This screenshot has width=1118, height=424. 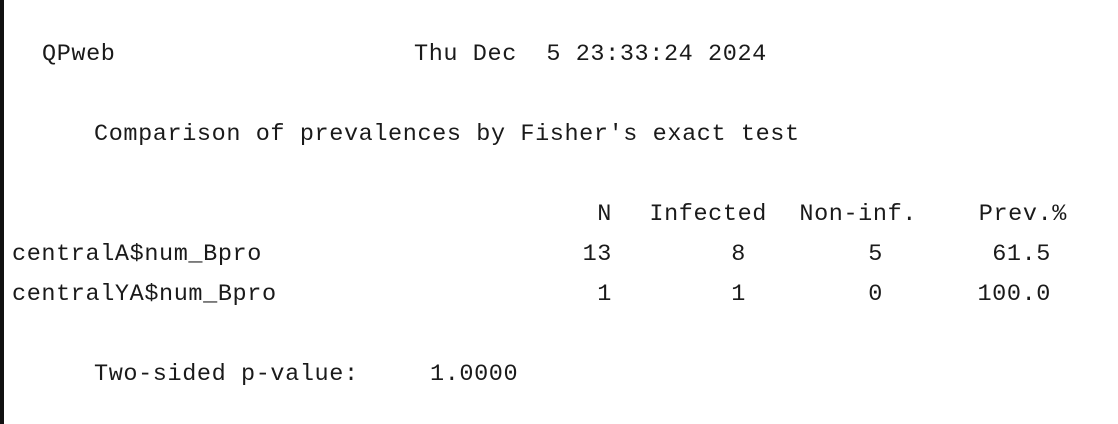 I want to click on p-value-label: Two-sided p-value:, so click(x=226, y=374).